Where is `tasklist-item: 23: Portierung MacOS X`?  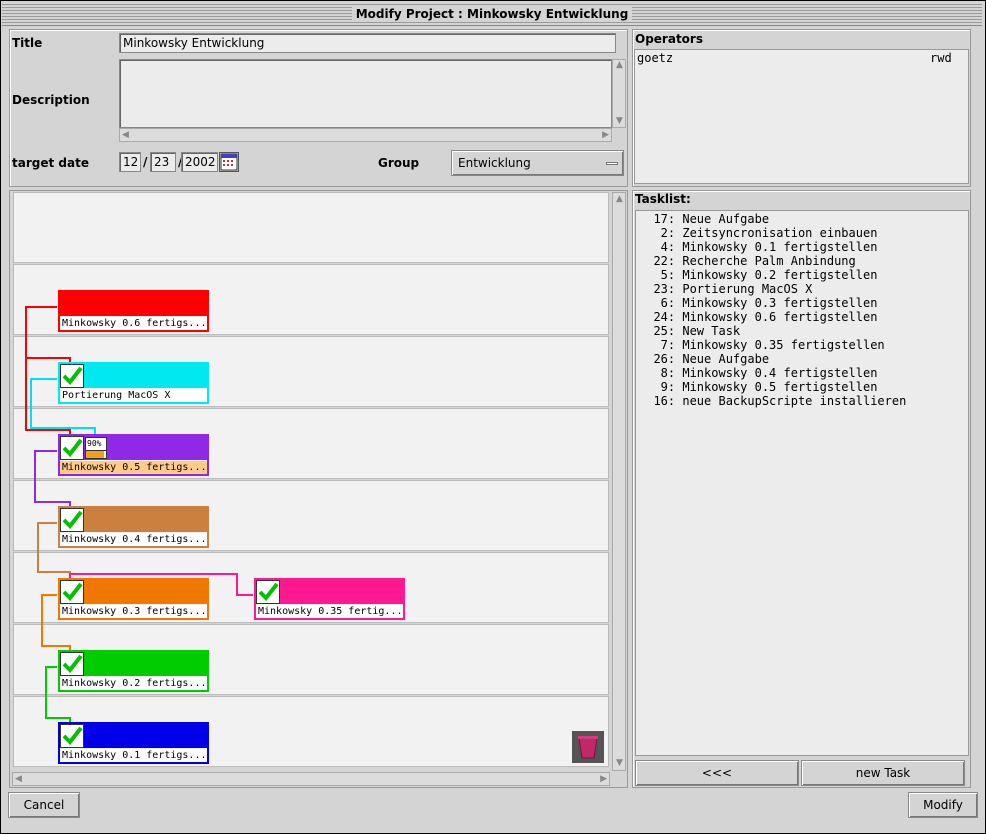
tasklist-item: 23: Portierung MacOS X is located at coordinates (802, 289).